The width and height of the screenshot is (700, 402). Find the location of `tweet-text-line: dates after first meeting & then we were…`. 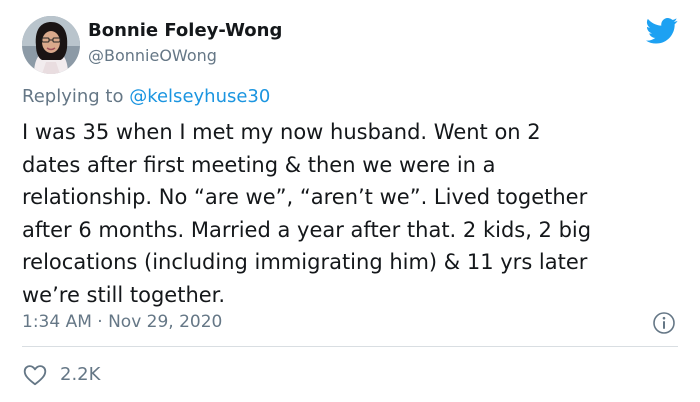

tweet-text-line: dates after first meeting & then we were… is located at coordinates (259, 164).